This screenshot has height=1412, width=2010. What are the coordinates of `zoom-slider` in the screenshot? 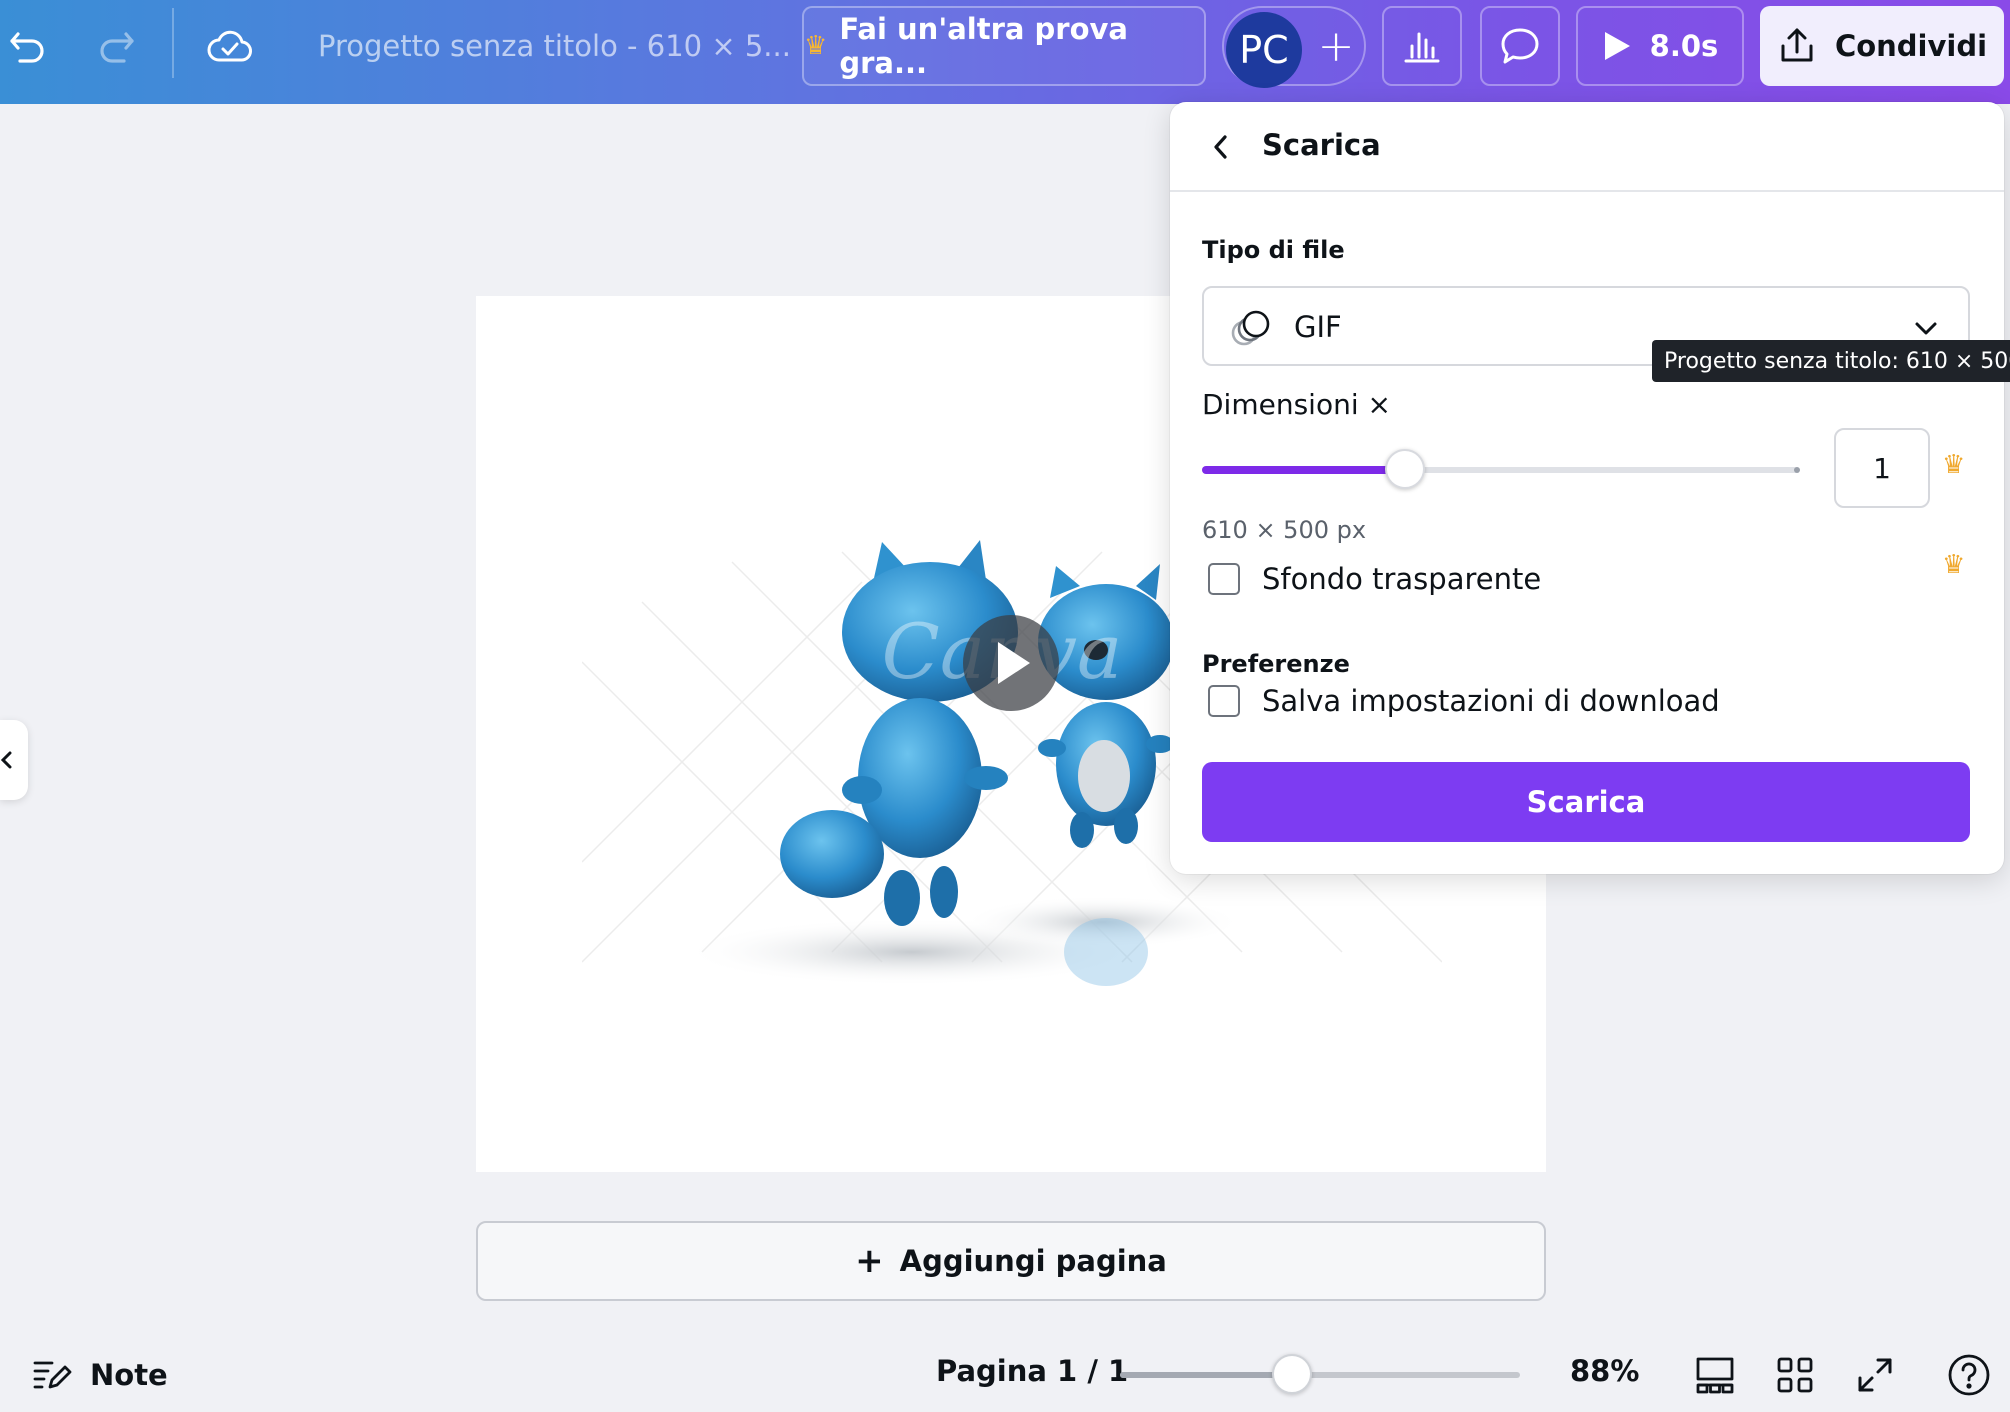 It's located at (1320, 1374).